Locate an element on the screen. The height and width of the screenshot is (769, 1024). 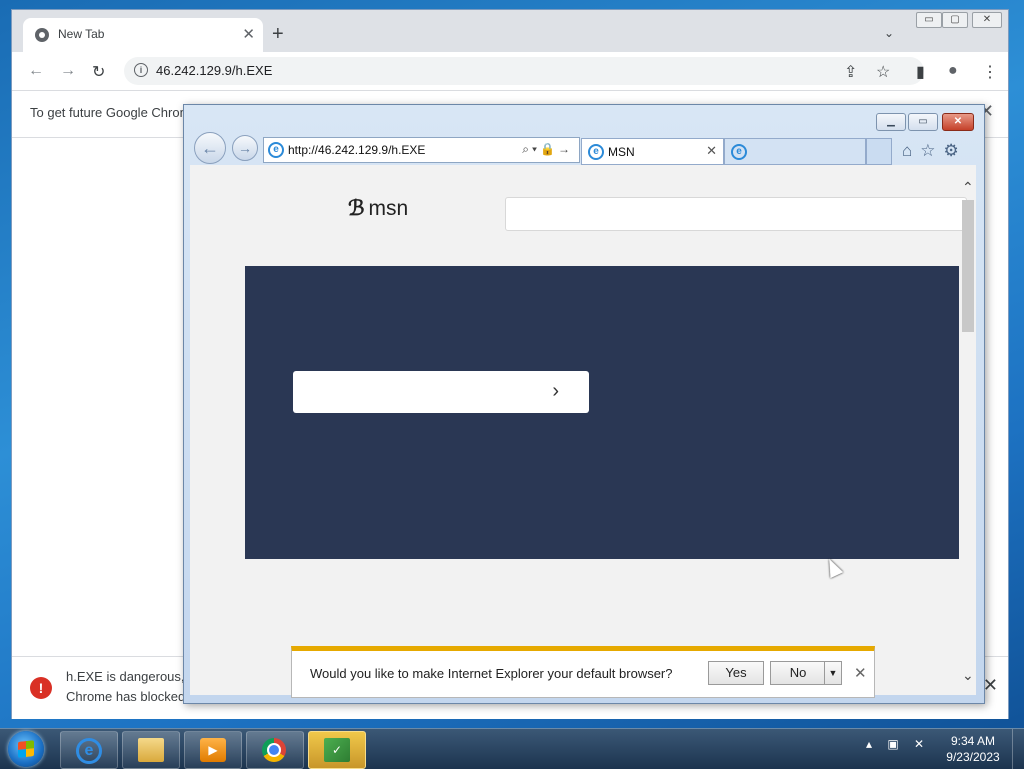
minimize-button: ▭ is located at coordinates (929, 20).